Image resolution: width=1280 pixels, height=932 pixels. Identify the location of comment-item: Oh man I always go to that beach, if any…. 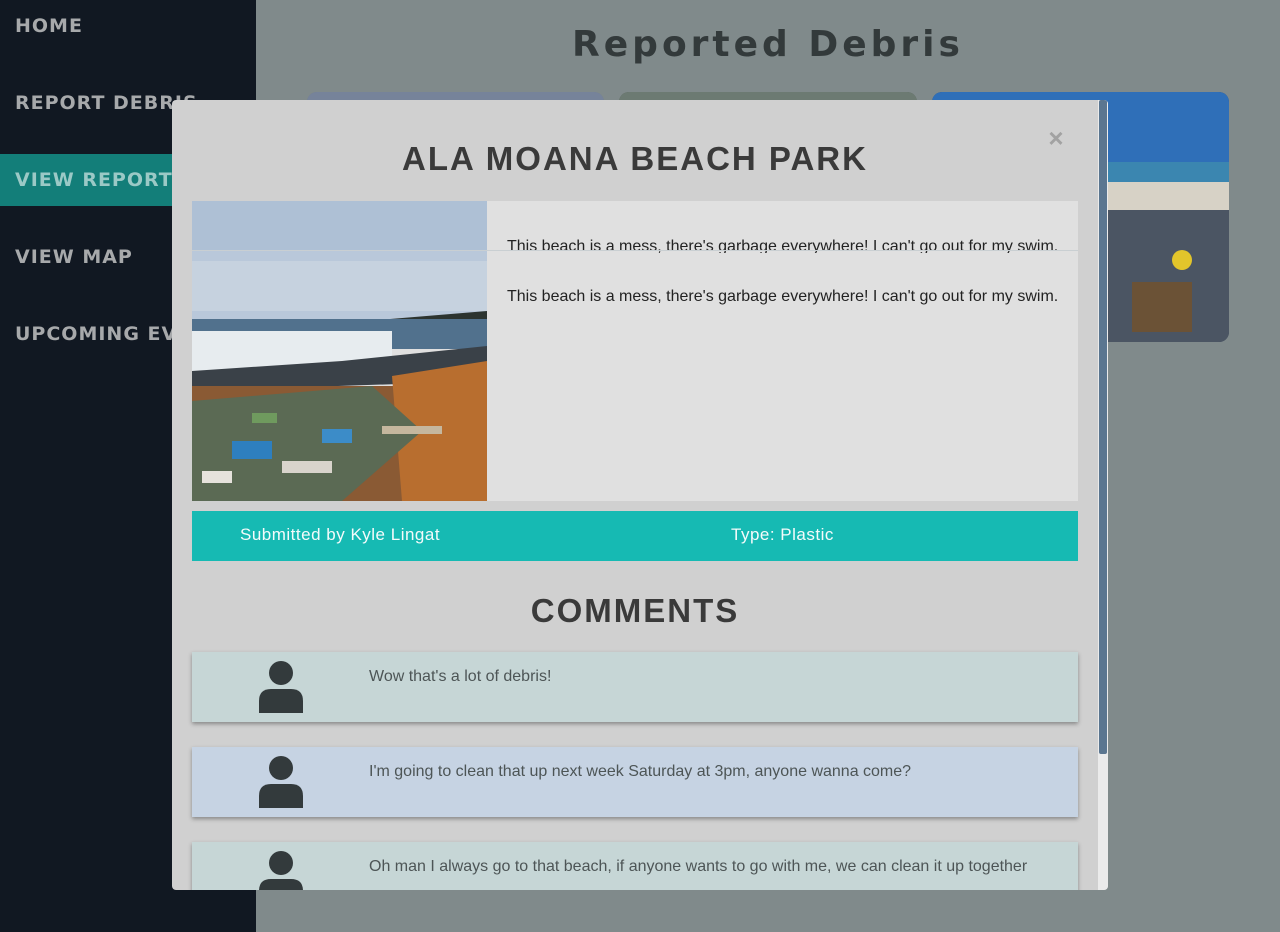
(635, 866).